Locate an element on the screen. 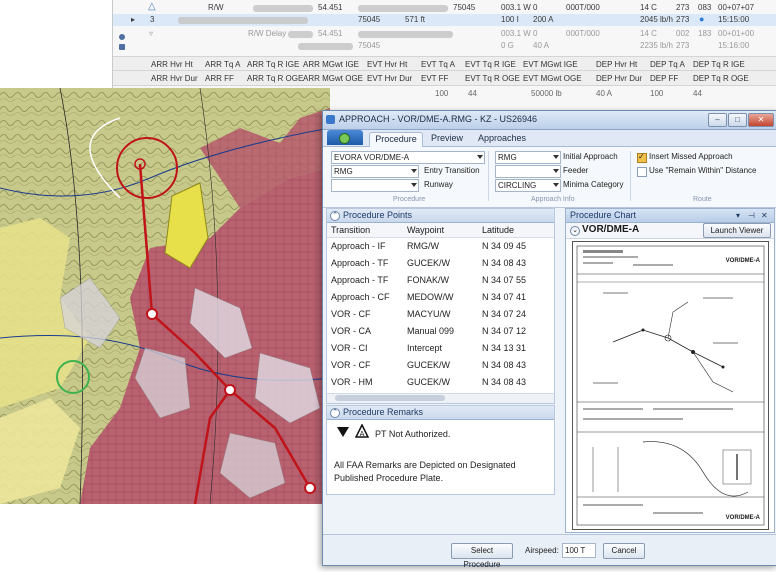  app-menu-button is located at coordinates (345, 137).